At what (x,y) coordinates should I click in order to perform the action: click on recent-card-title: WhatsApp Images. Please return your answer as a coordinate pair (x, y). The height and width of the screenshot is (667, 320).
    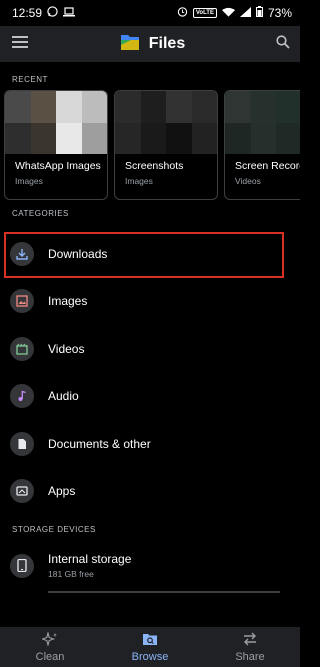
    Looking at the image, I should click on (58, 166).